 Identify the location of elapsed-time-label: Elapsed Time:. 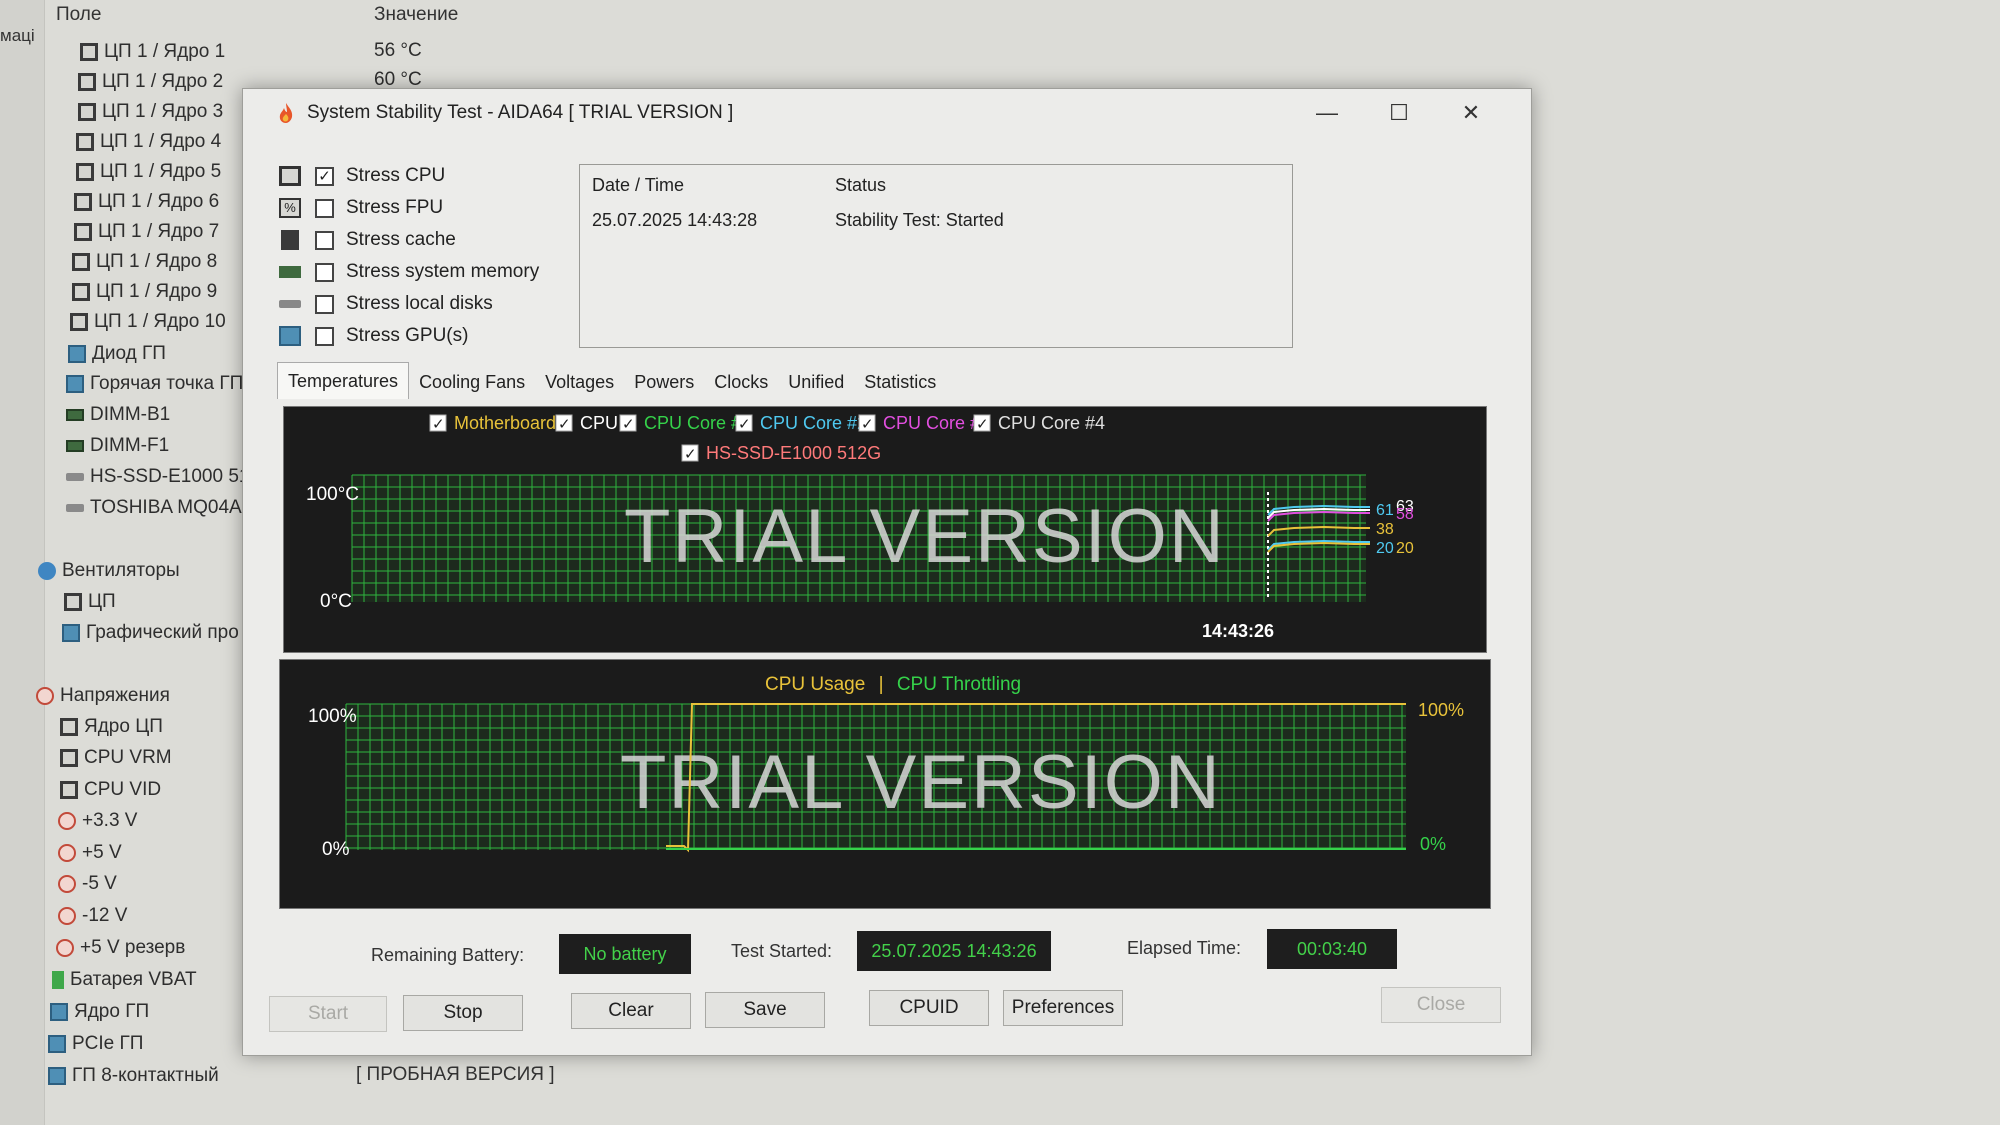
(1184, 948).